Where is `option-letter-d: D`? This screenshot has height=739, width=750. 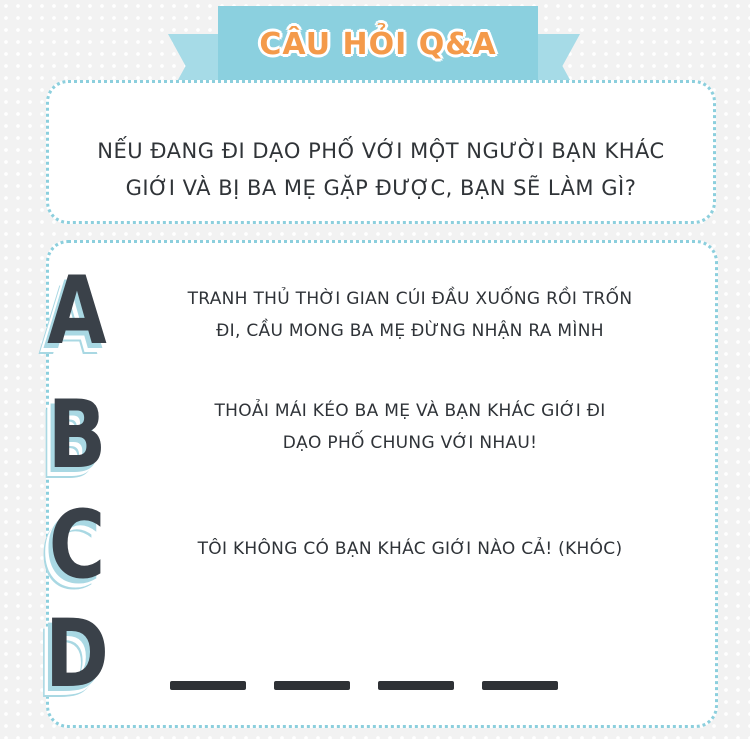
option-letter-d: D is located at coordinates (77, 654).